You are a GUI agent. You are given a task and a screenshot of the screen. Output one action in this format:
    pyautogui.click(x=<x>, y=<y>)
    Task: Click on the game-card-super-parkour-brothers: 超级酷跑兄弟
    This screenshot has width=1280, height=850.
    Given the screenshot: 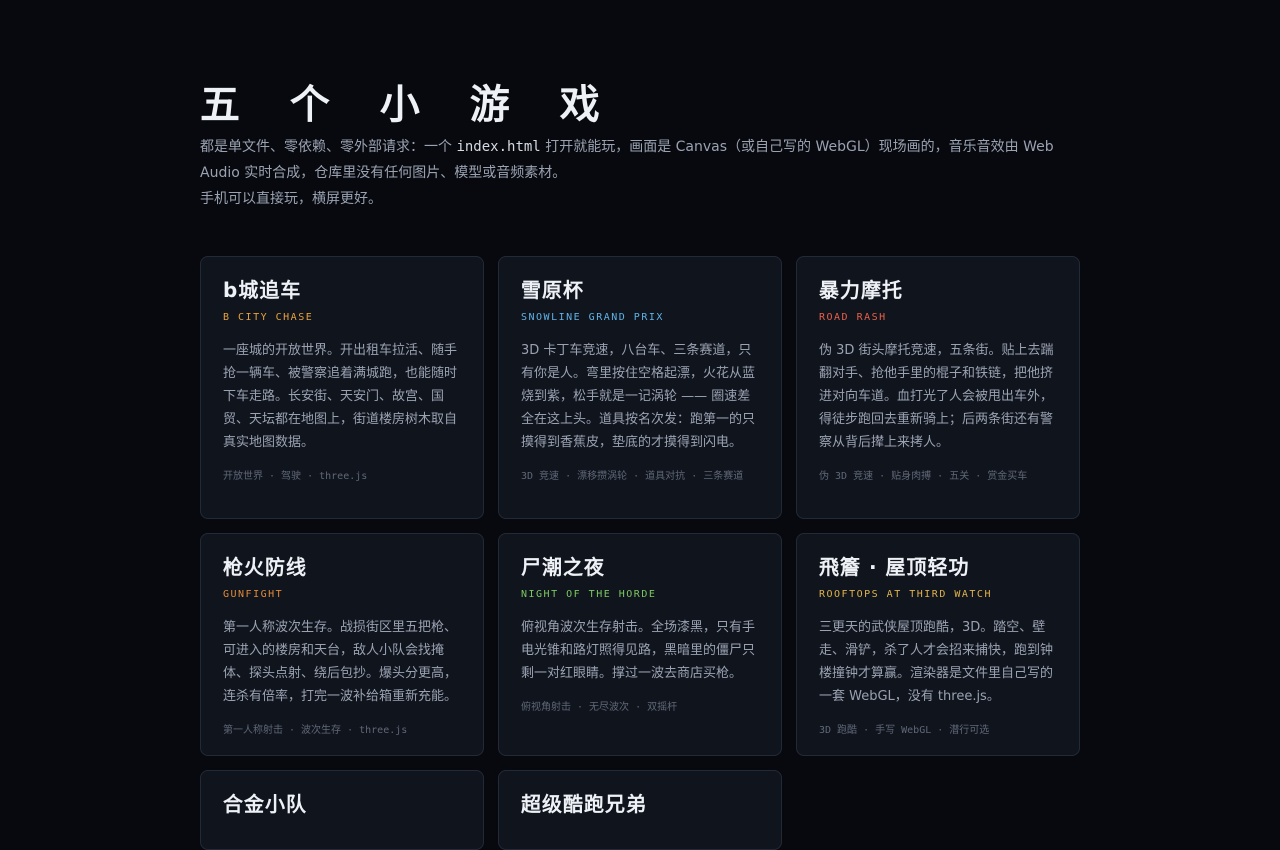 What is the action you would take?
    pyautogui.click(x=640, y=810)
    